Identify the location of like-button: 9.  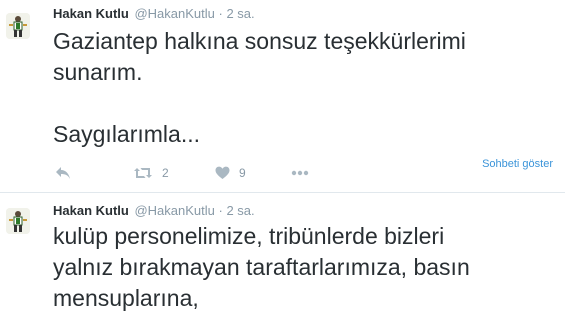
(230, 173).